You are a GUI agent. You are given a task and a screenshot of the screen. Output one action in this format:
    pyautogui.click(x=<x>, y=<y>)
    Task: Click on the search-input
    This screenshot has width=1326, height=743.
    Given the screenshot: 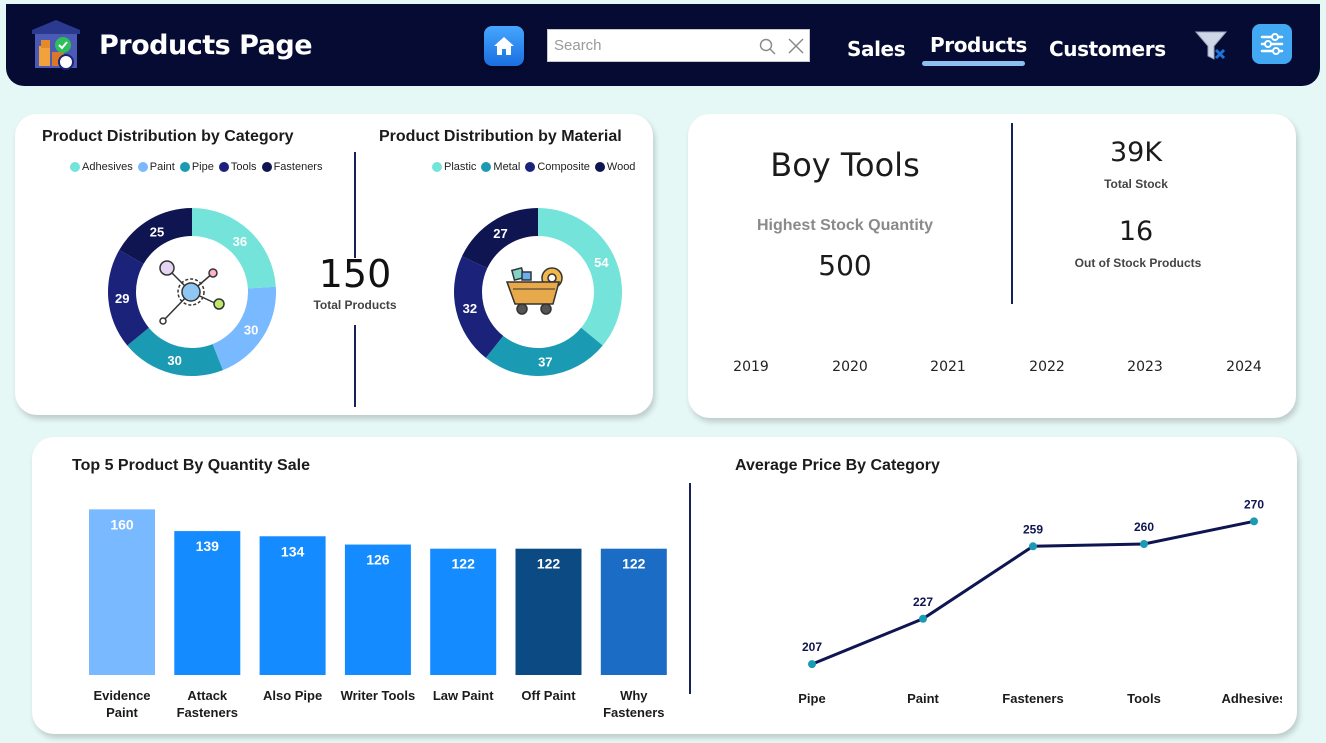 What is the action you would take?
    pyautogui.click(x=649, y=45)
    